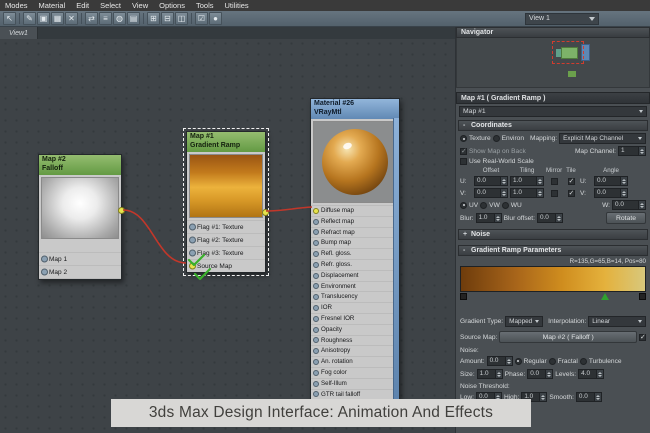 This screenshot has width=650, height=433. I want to click on levels-spinner: 4.0, so click(591, 374).